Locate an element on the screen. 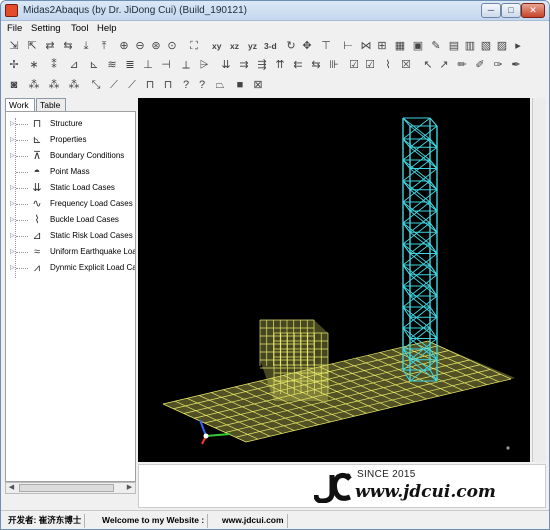  link-icon: ⩥ is located at coordinates (204, 65).